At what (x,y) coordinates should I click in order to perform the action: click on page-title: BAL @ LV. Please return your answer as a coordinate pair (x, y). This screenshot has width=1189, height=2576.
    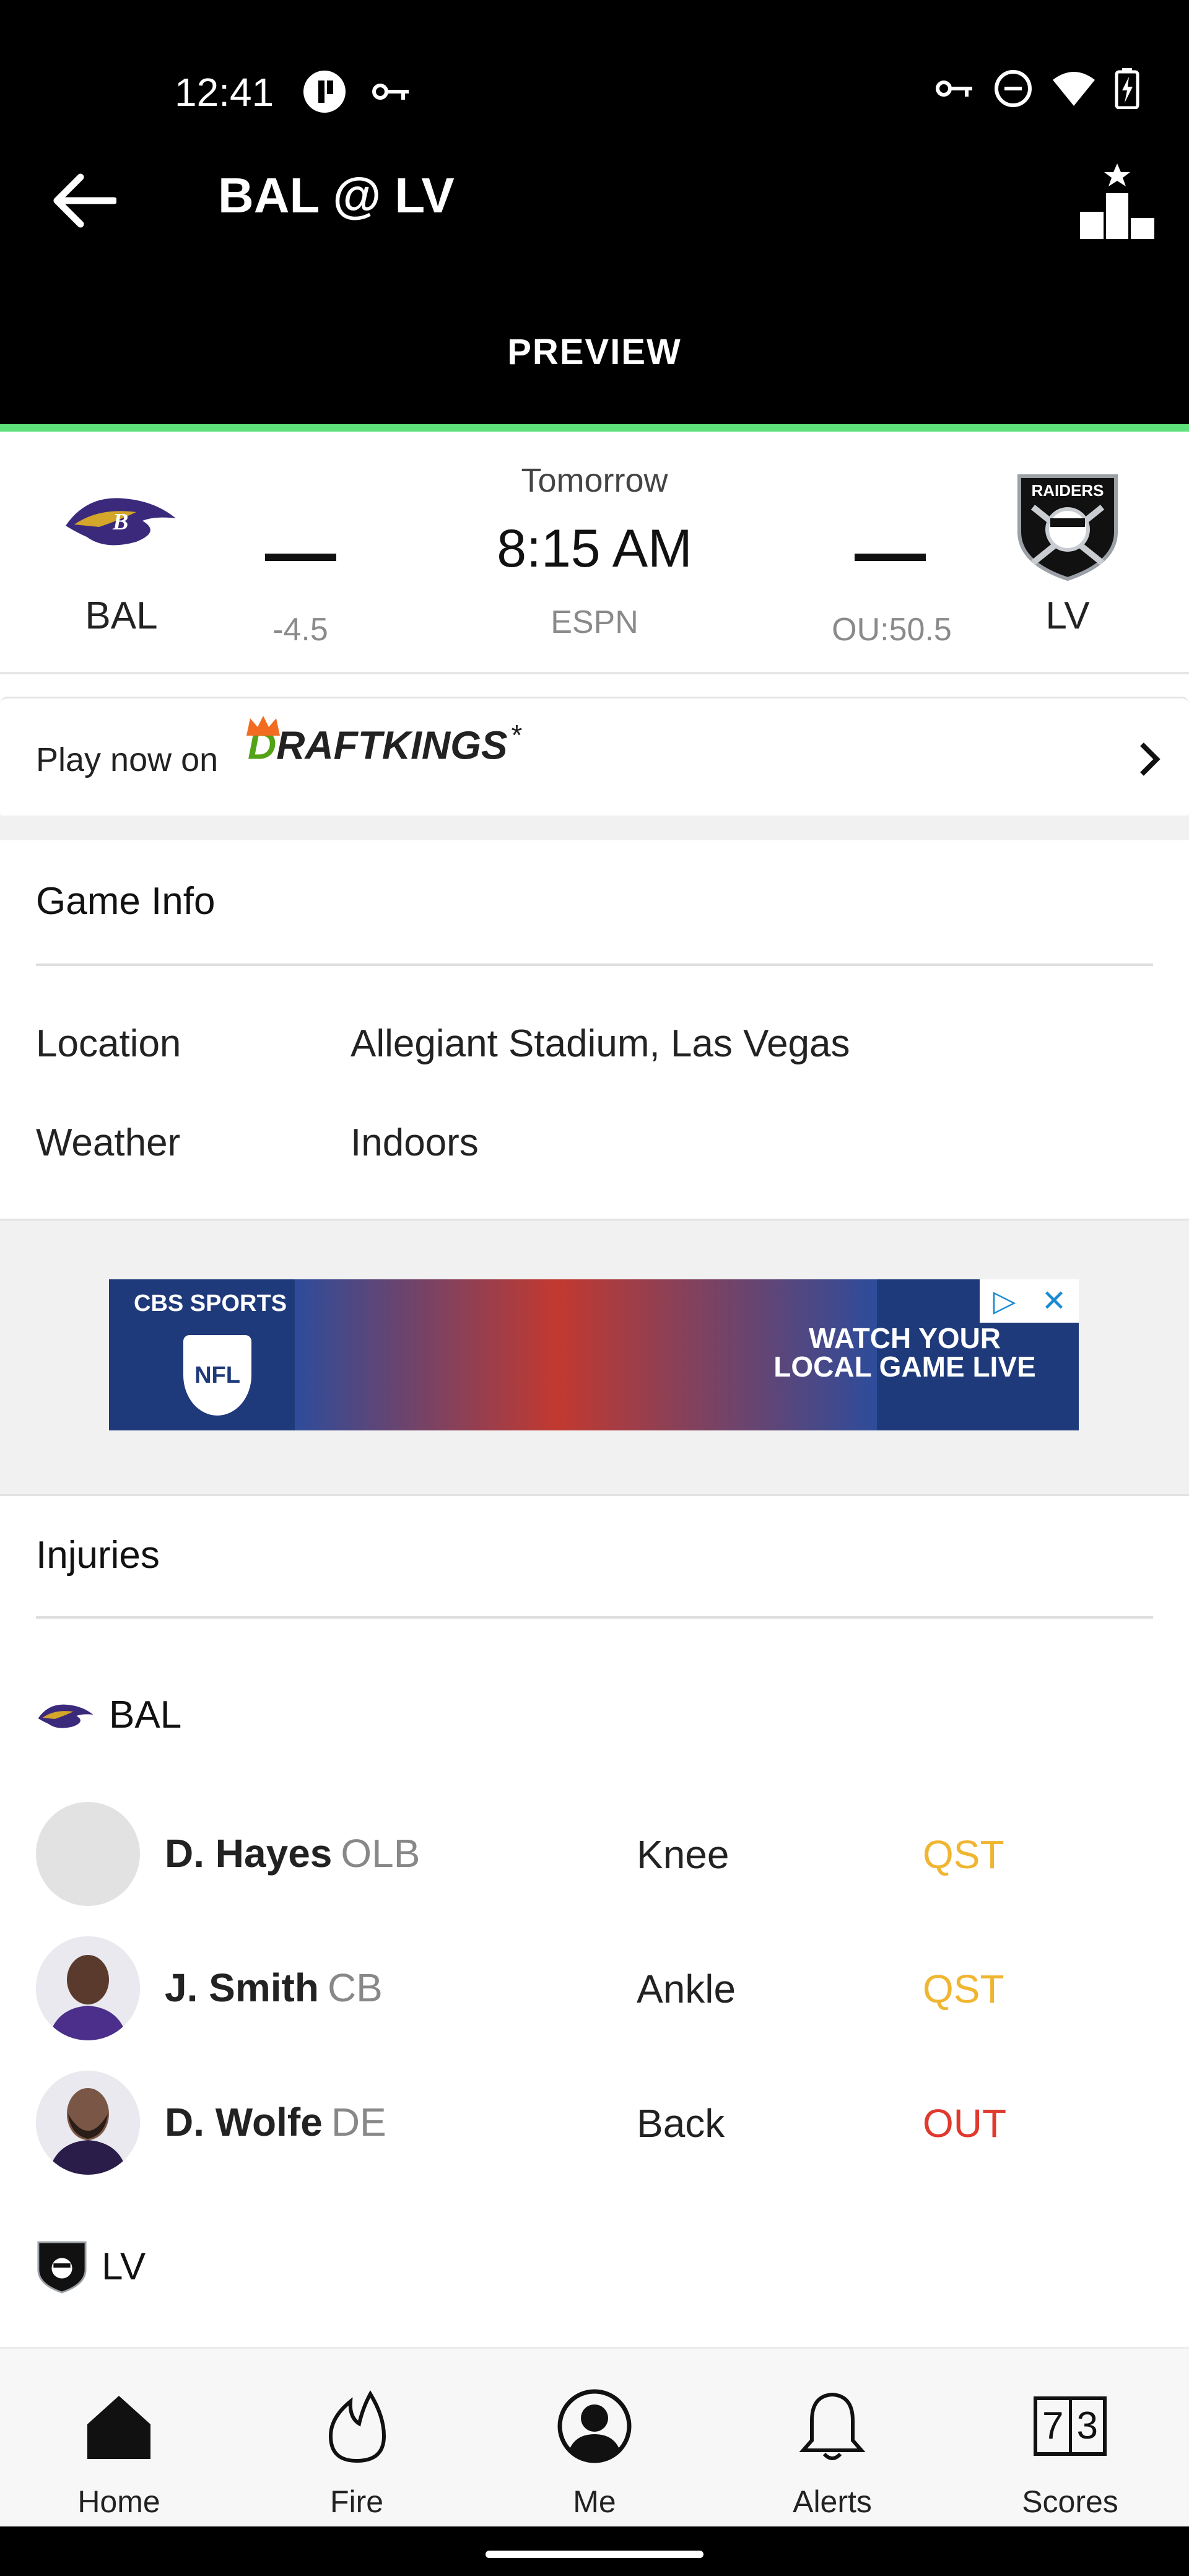
    Looking at the image, I should click on (337, 195).